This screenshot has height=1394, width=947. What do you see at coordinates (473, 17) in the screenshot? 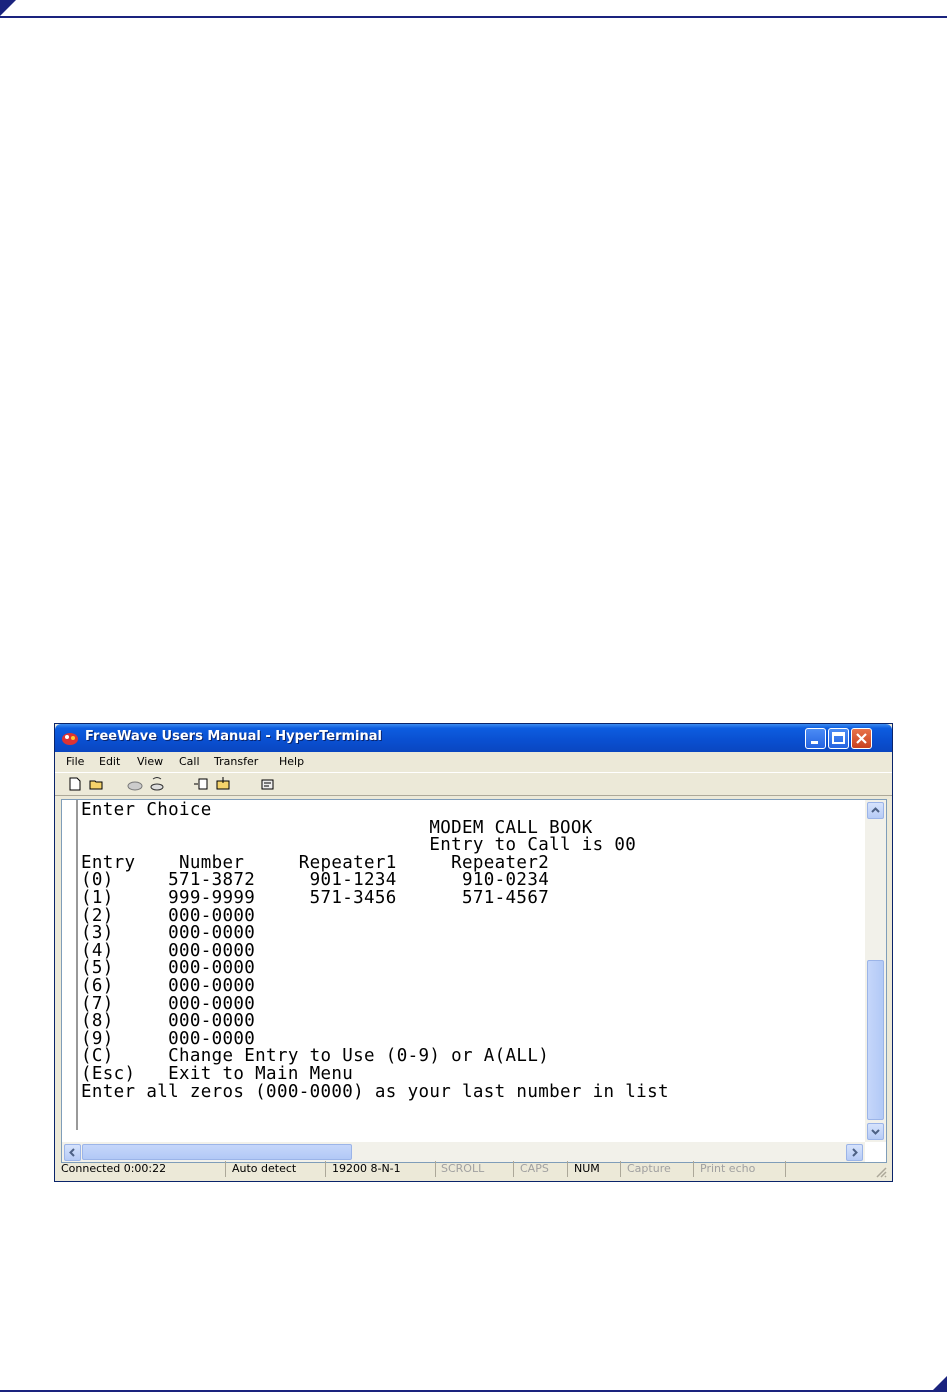
I see `page-rule-top` at bounding box center [473, 17].